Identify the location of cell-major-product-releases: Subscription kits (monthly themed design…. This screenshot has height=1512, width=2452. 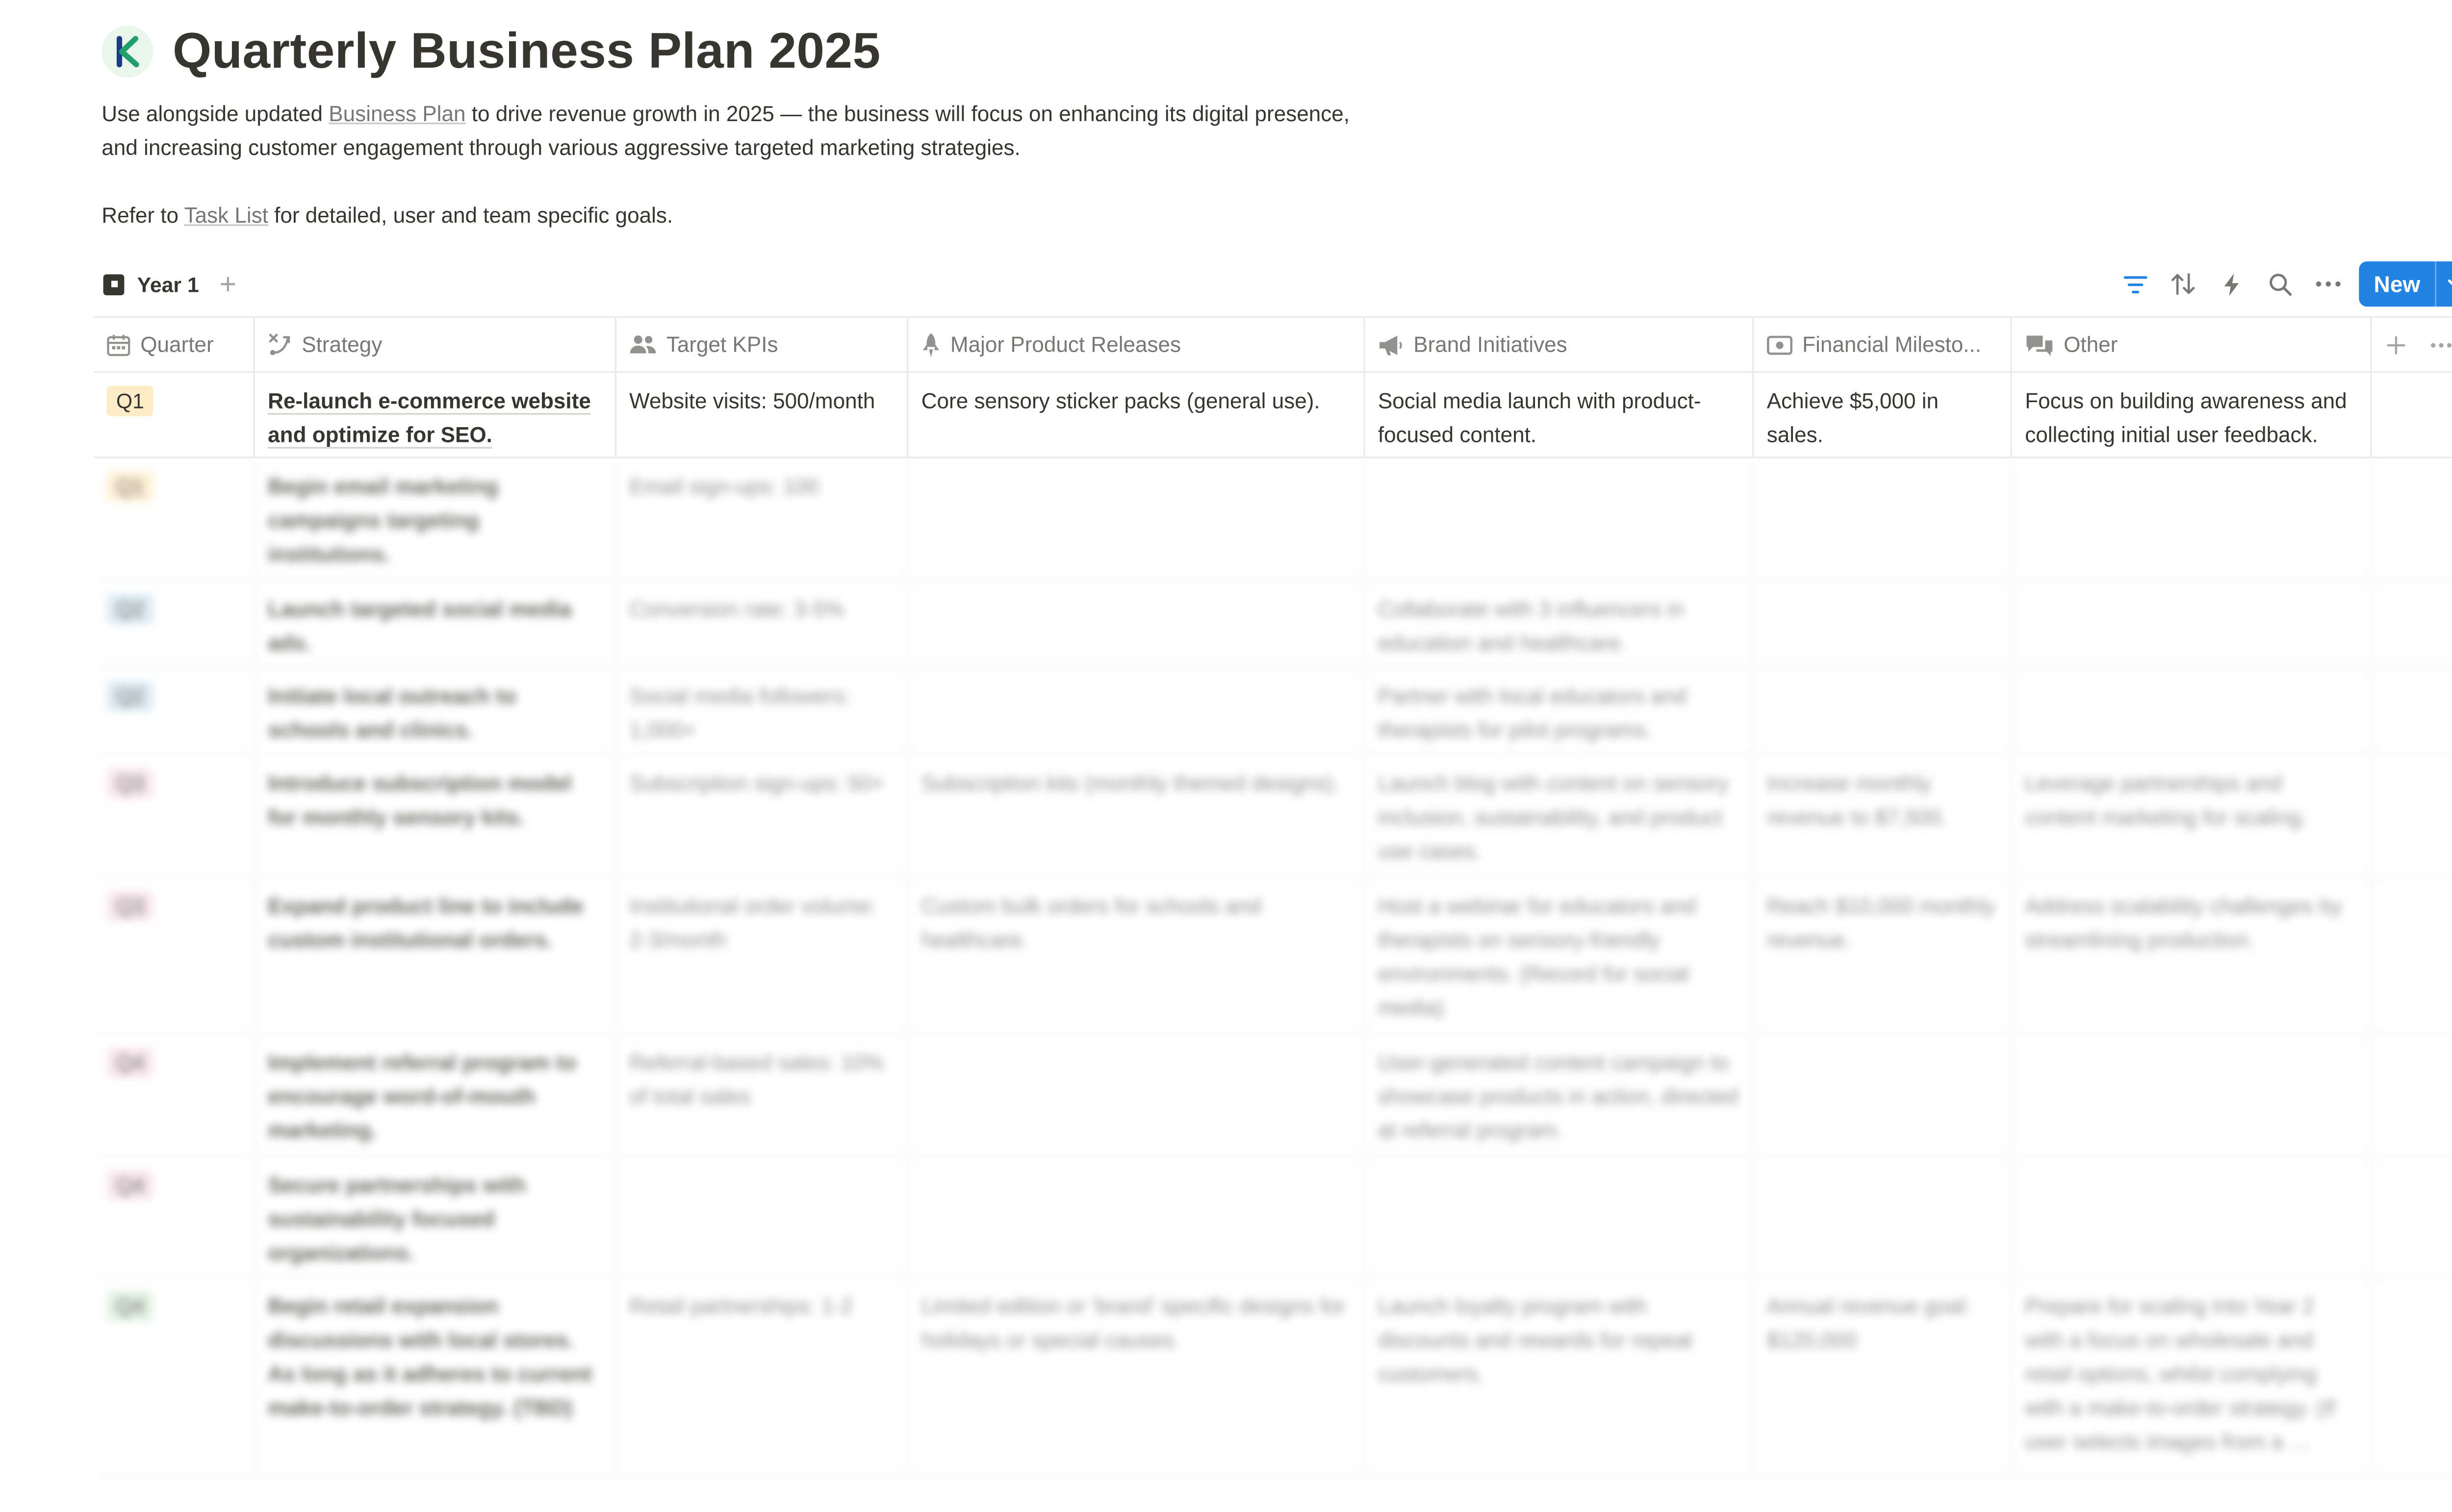
(1136, 815).